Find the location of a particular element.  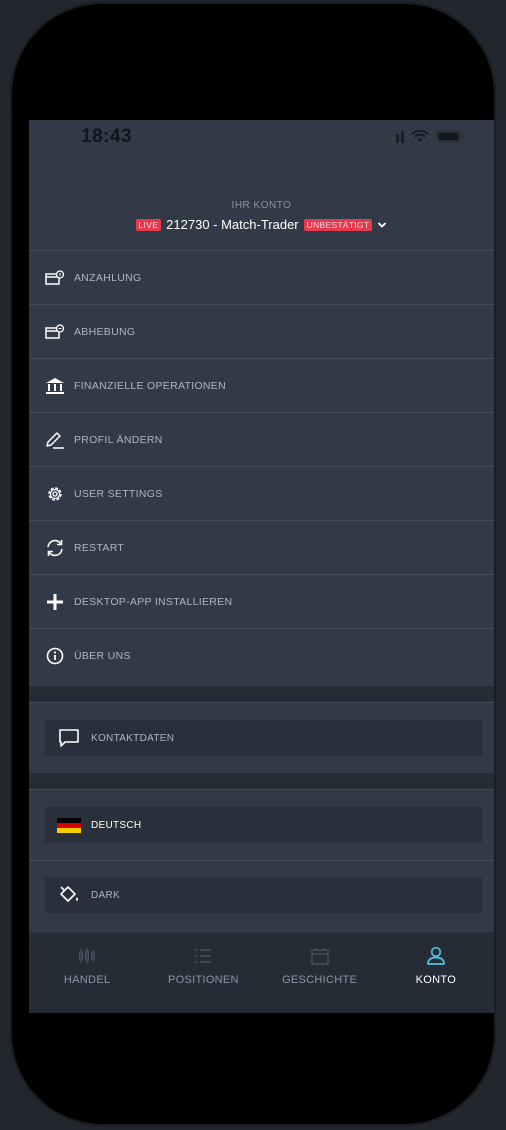

divider is located at coordinates (261, 860).